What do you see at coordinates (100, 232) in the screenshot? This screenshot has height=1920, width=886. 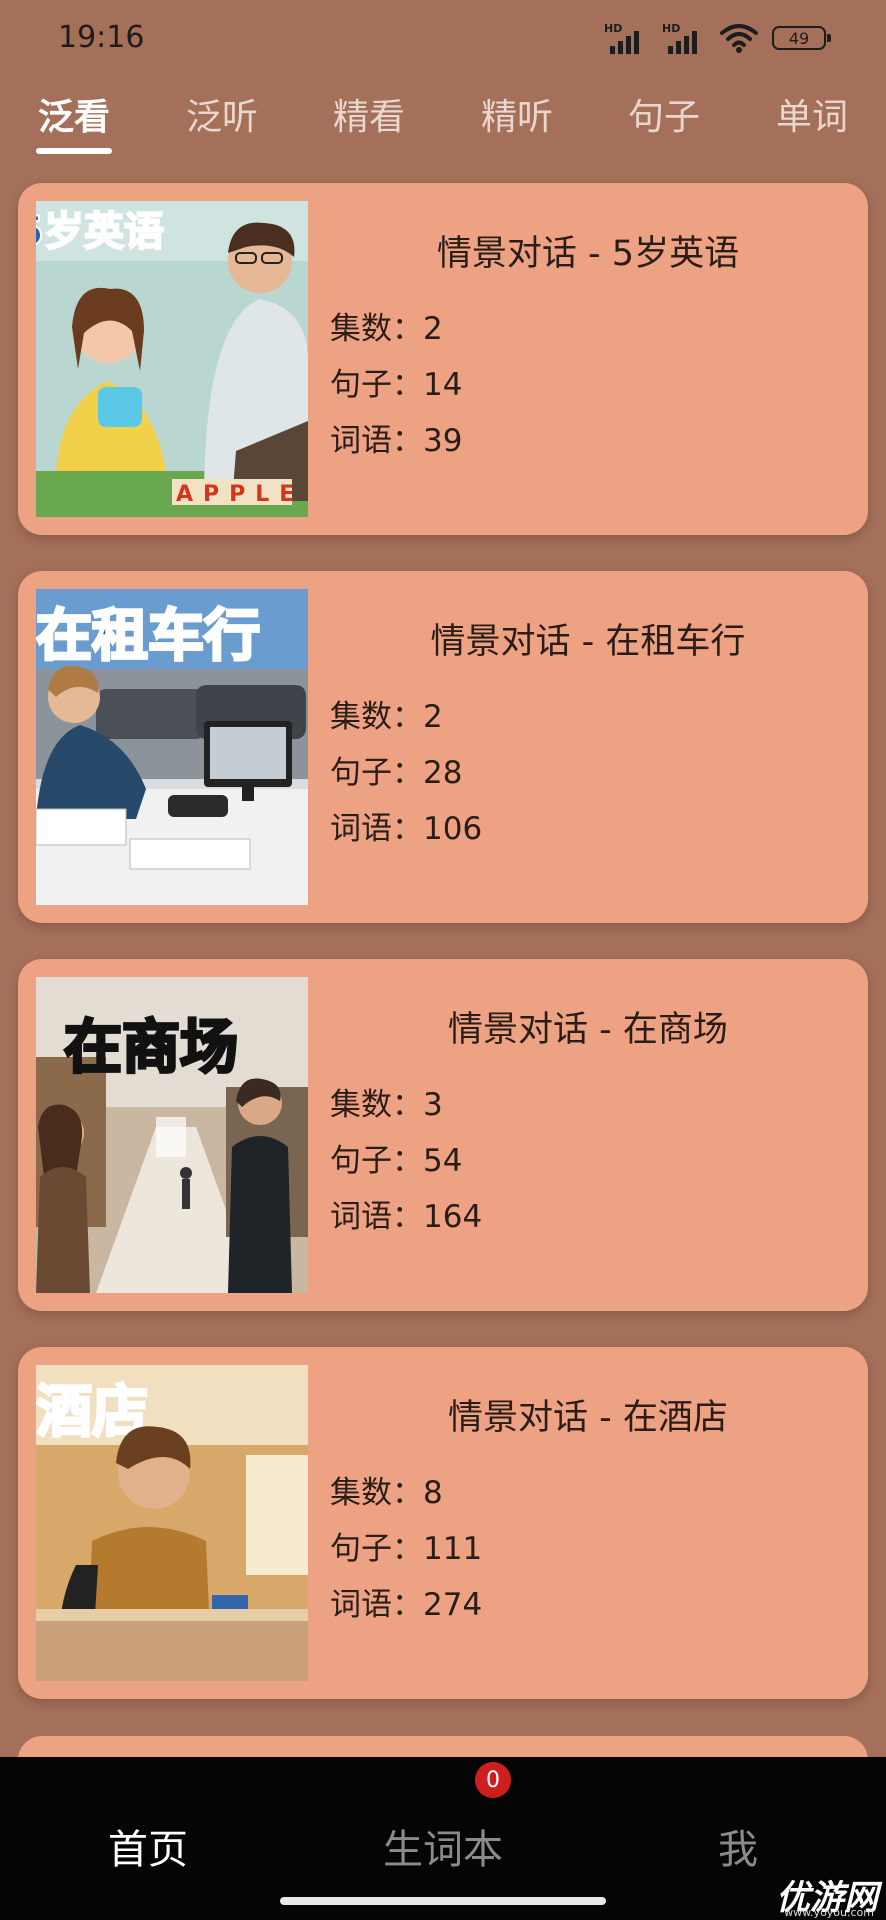 I see `thumbnail-caption: 5岁英语` at bounding box center [100, 232].